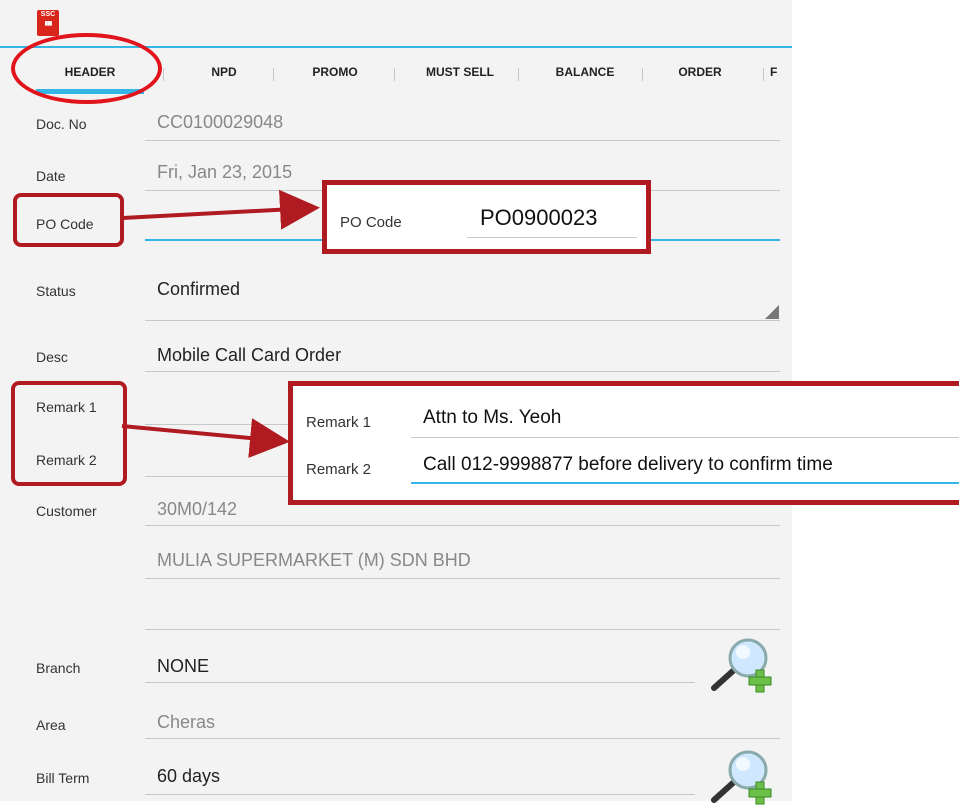  What do you see at coordinates (685, 483) in the screenshot?
I see `callout-remark2-underline` at bounding box center [685, 483].